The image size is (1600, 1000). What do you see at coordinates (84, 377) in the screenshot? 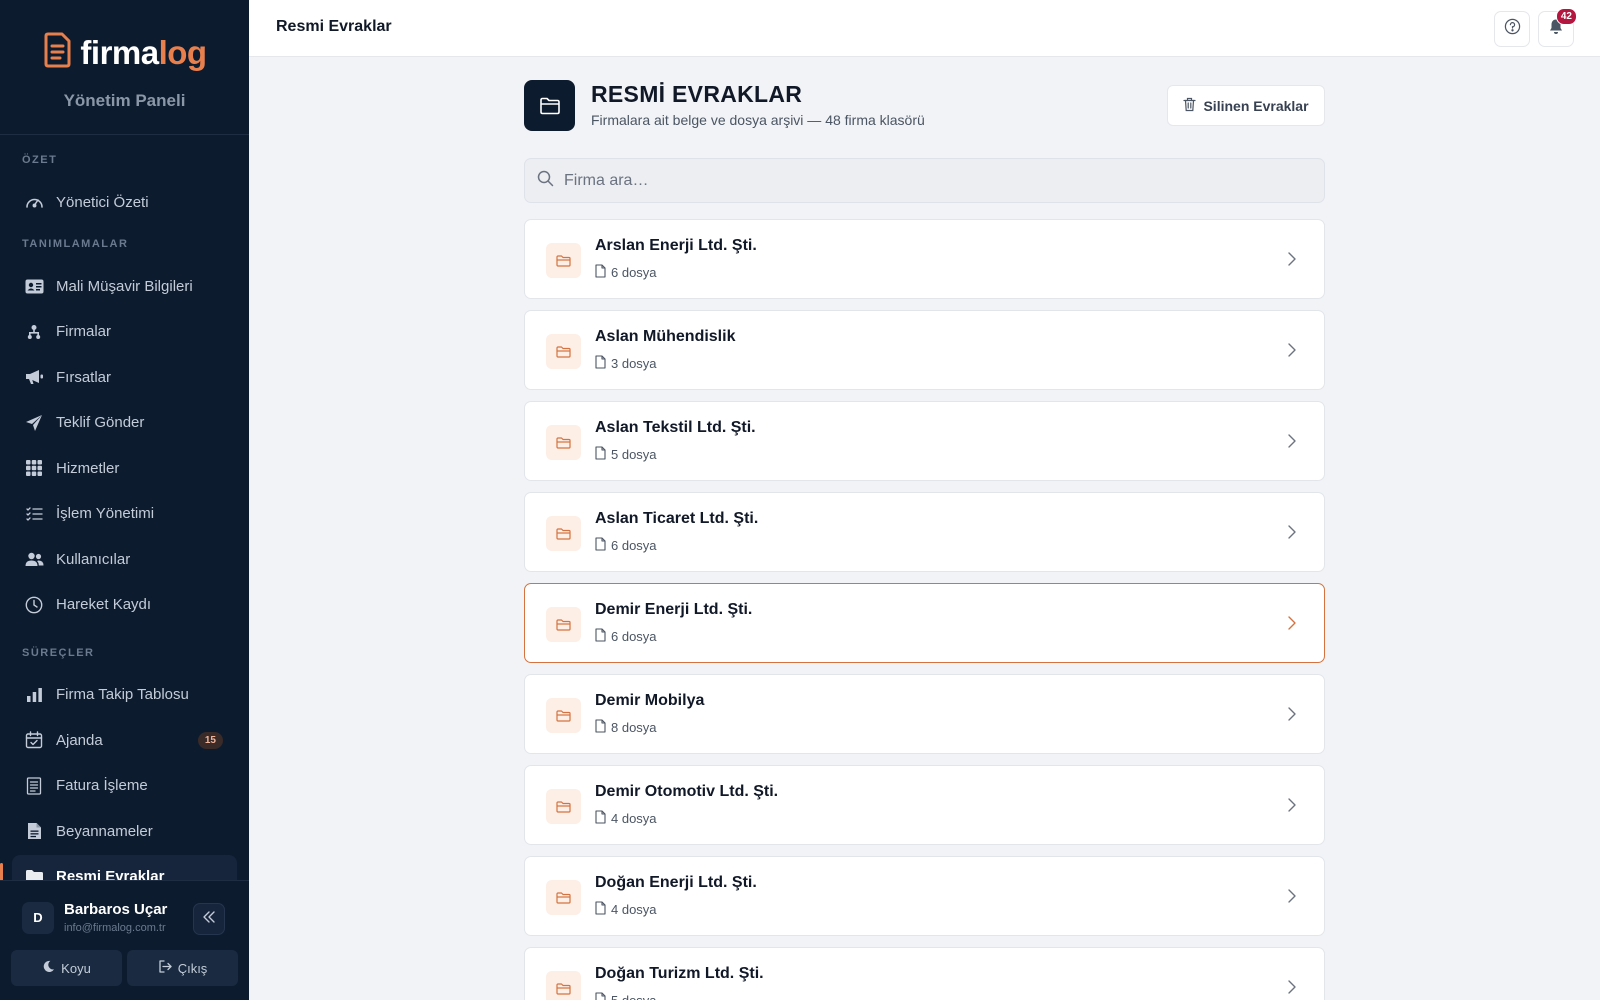
I see `sidebar-item-label: Fırsatlar` at bounding box center [84, 377].